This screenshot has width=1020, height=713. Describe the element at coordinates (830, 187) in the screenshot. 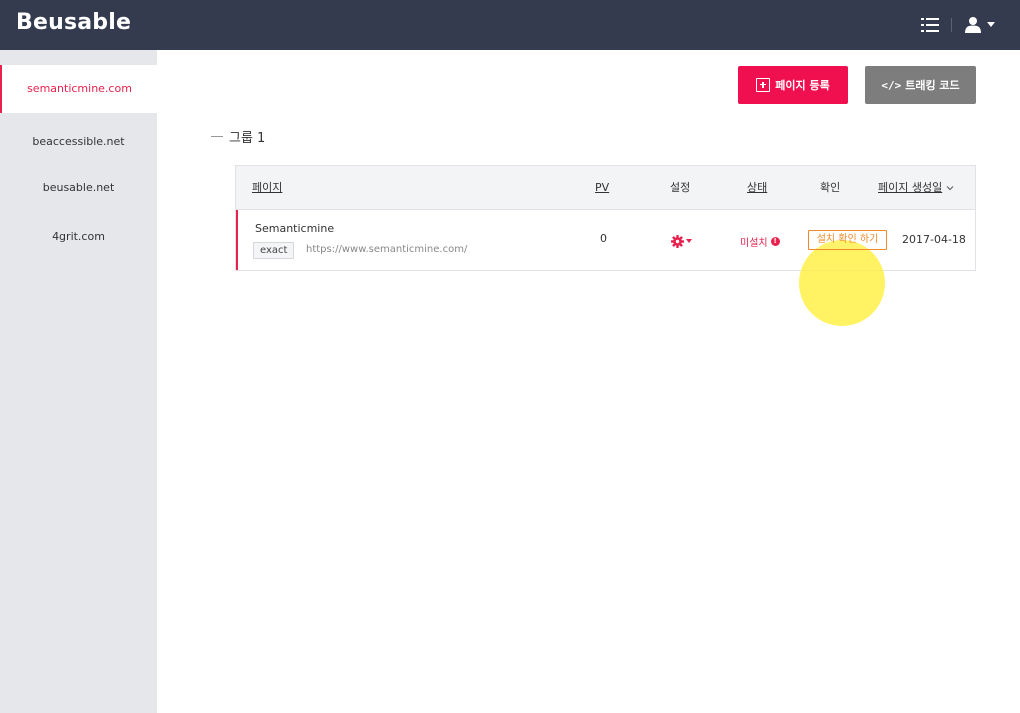

I see `header-verify: 확인` at that location.